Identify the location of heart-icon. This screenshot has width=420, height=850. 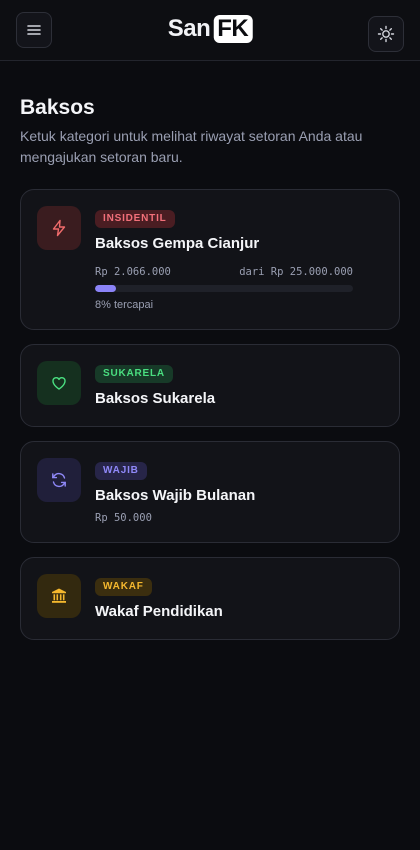
(59, 383).